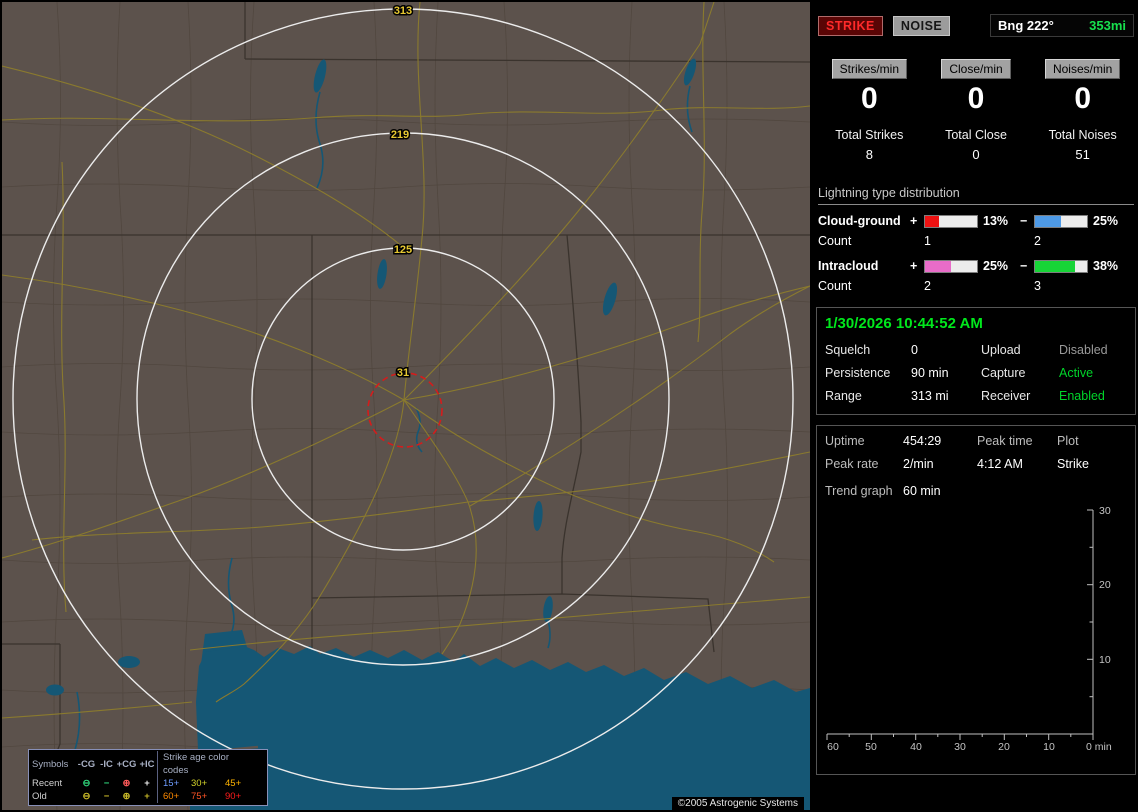 The height and width of the screenshot is (812, 1138). What do you see at coordinates (848, 266) in the screenshot?
I see `intracloud-label: Intracloud` at bounding box center [848, 266].